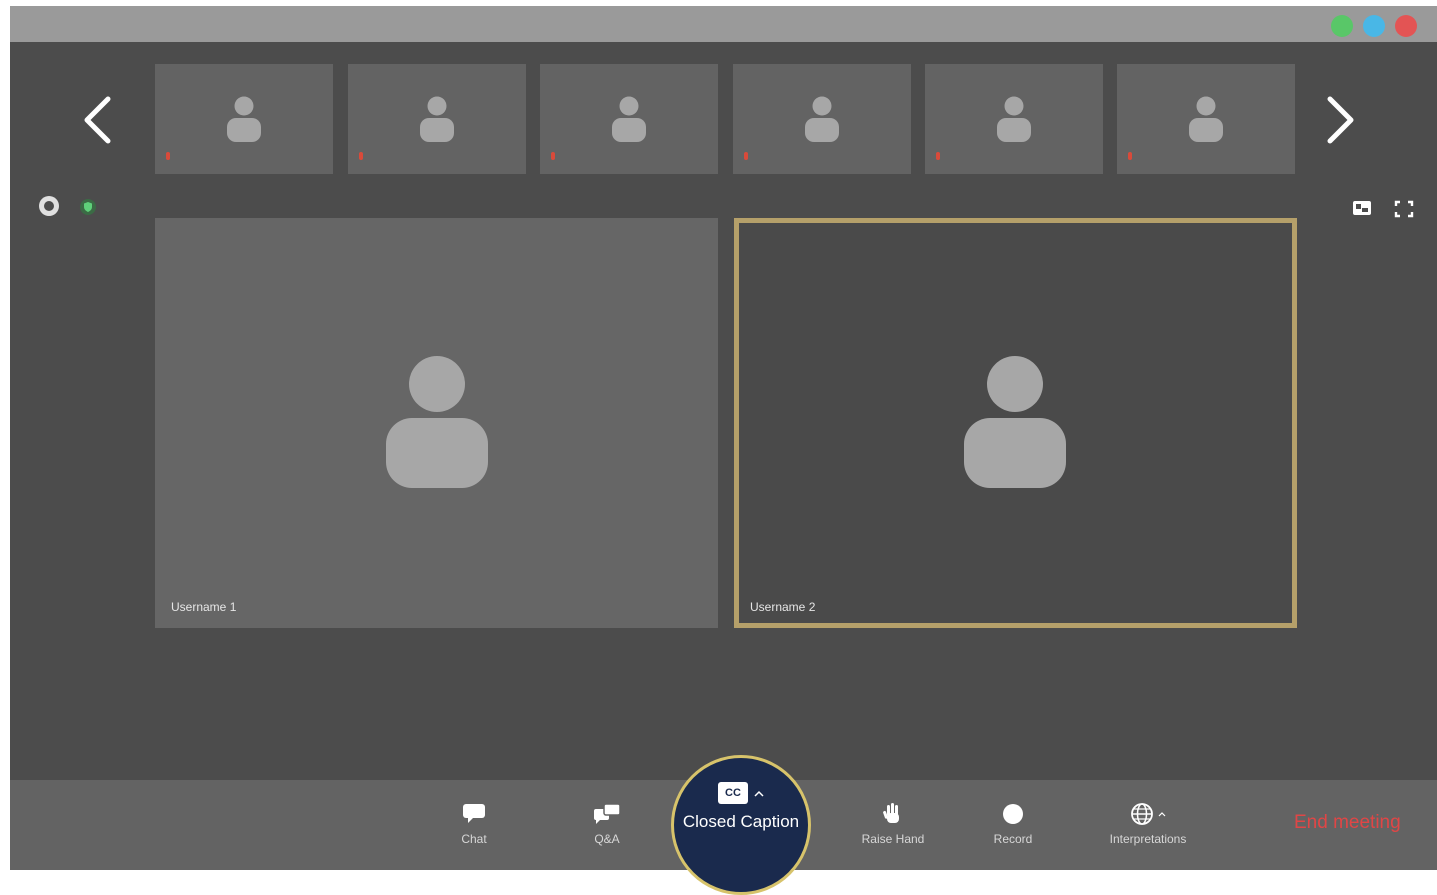  I want to click on chevron-left-icon, so click(97, 120).